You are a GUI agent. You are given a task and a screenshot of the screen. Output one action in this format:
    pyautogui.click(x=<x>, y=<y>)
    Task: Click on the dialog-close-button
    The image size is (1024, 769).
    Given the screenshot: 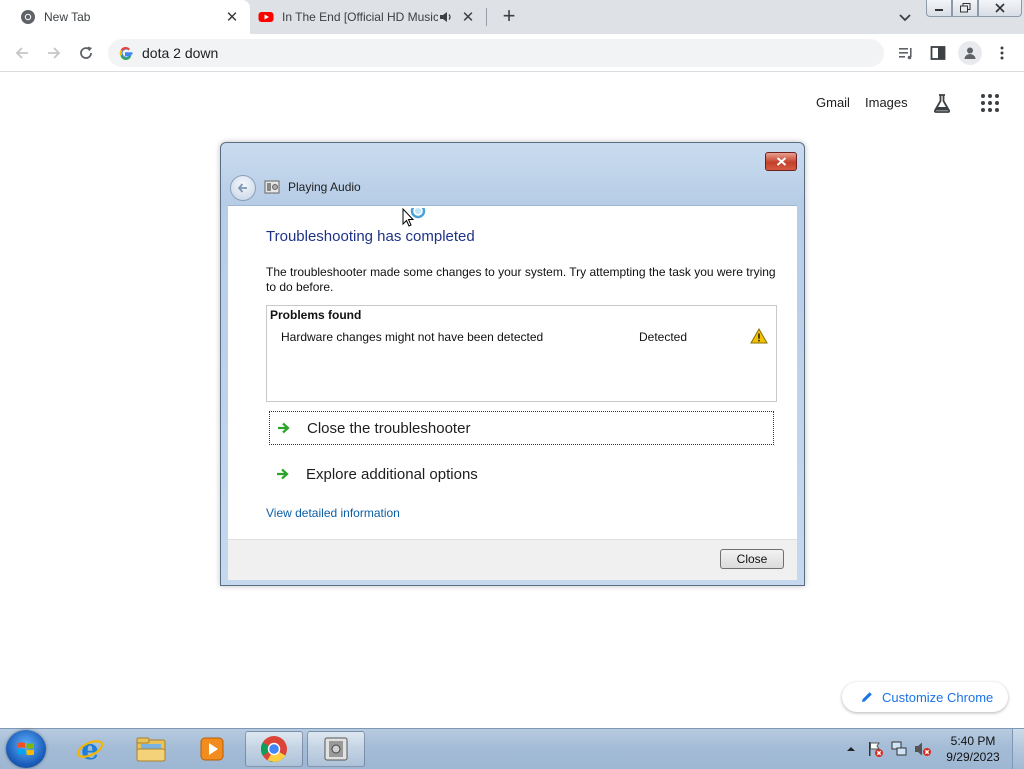 What is the action you would take?
    pyautogui.click(x=781, y=161)
    